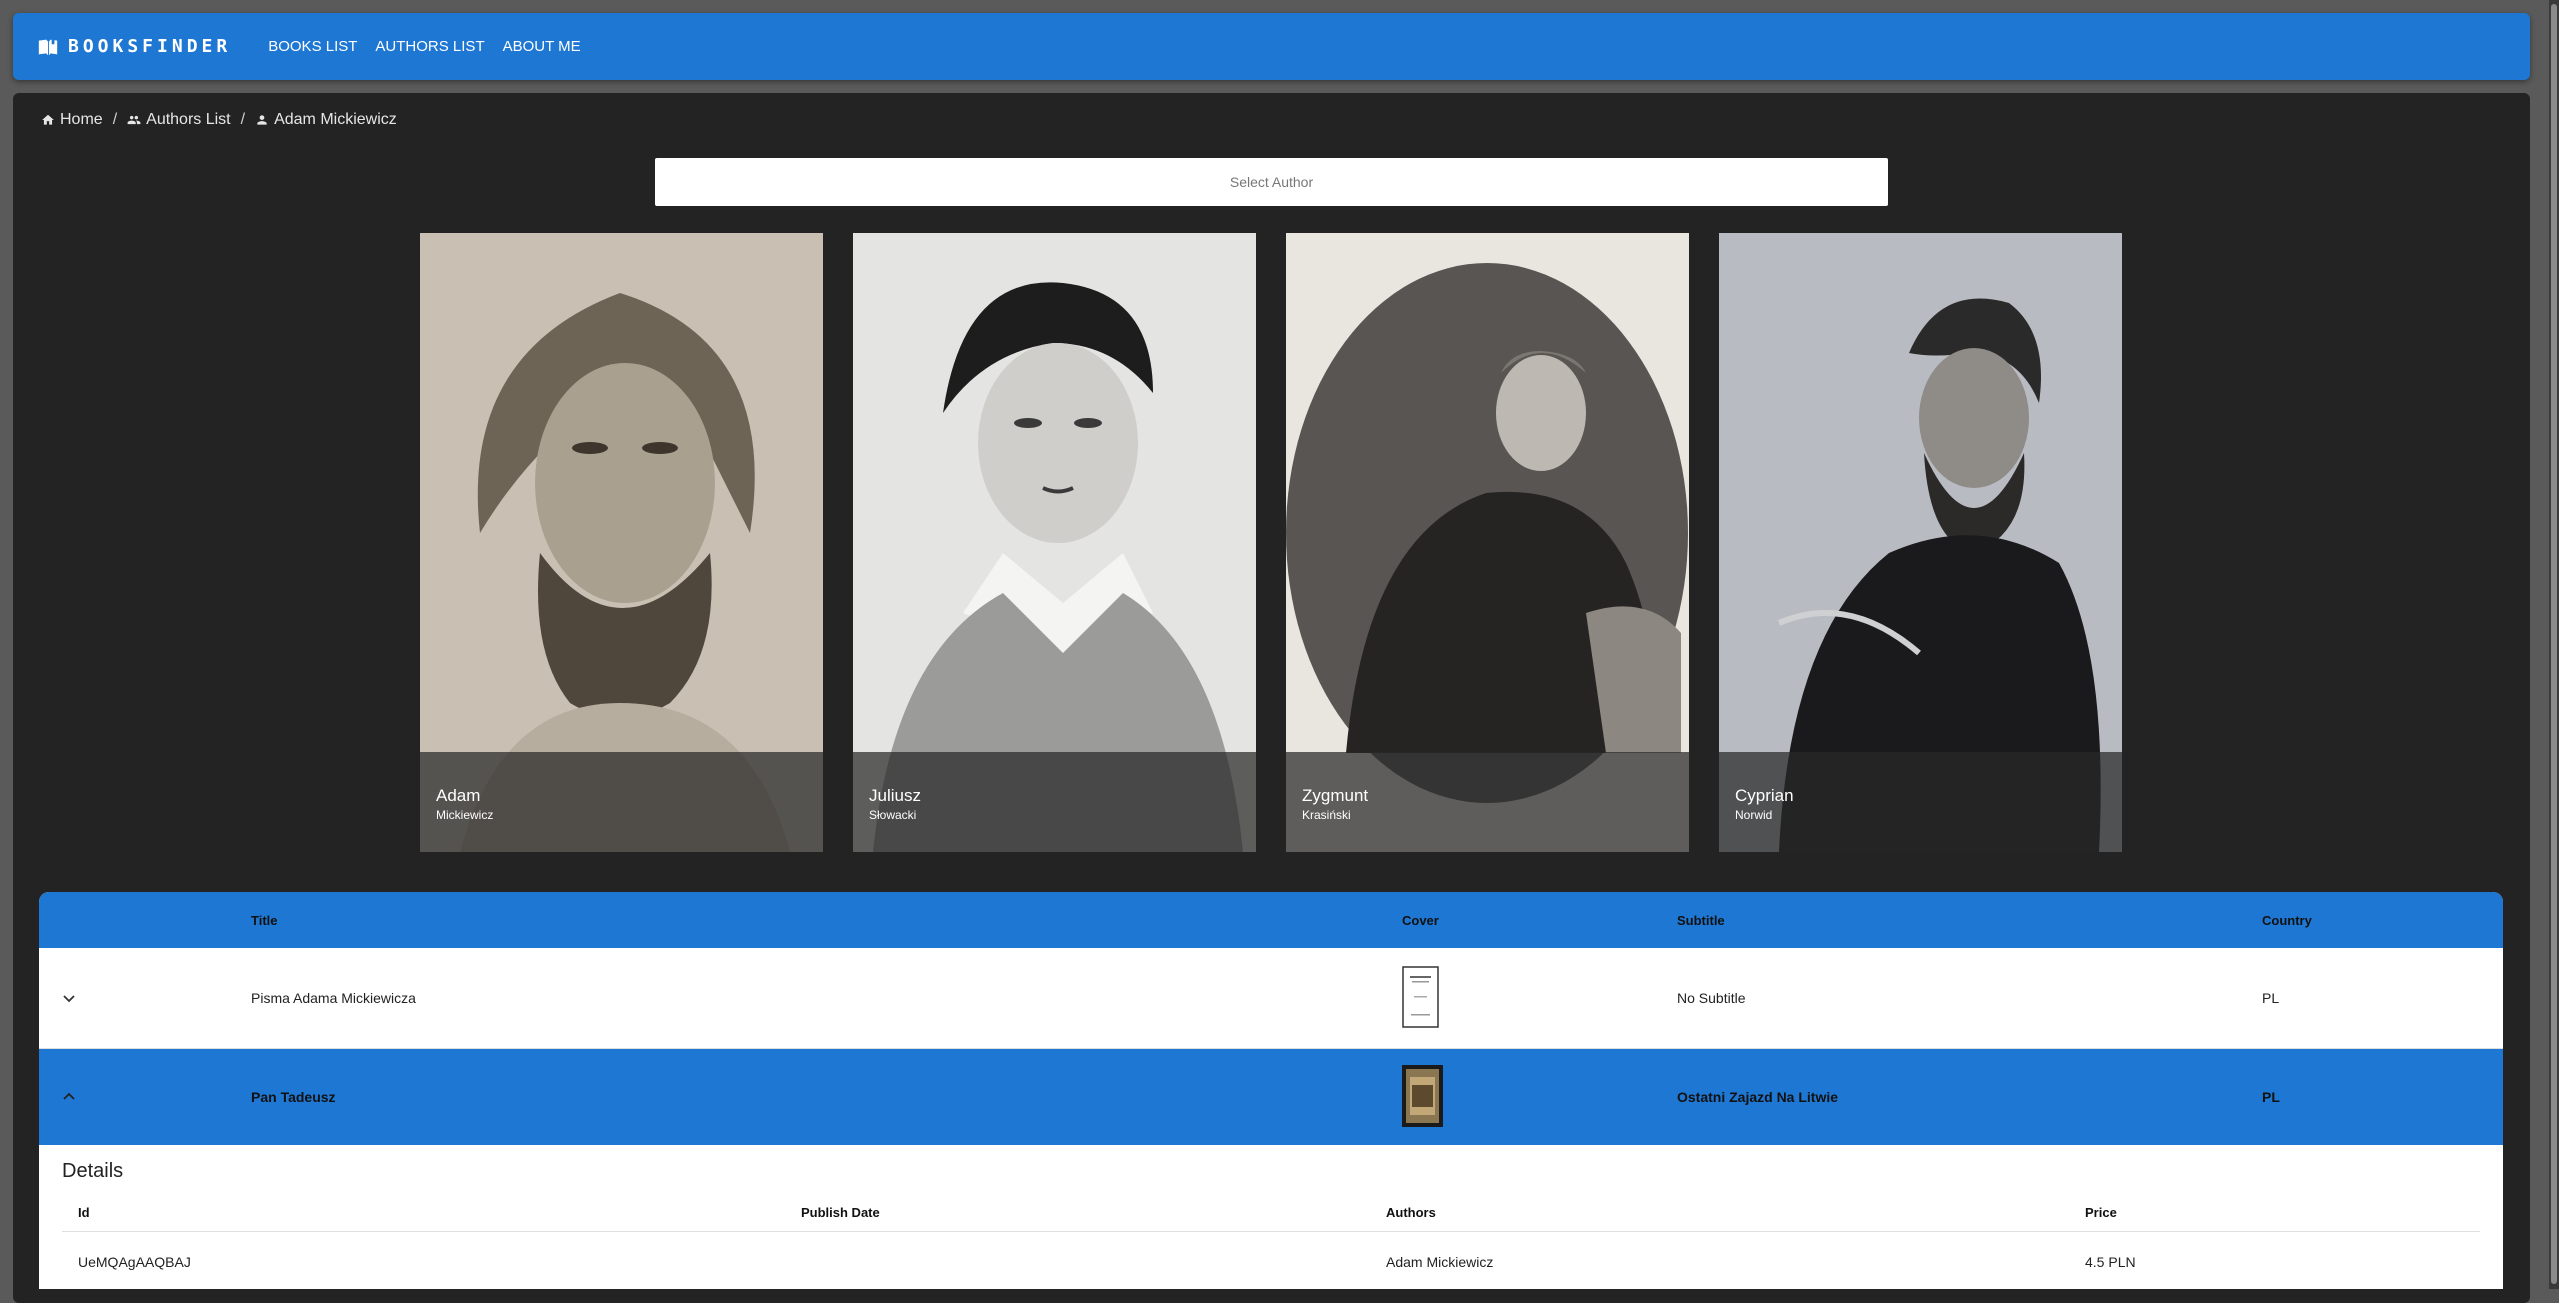 This screenshot has height=1303, width=2559. I want to click on table-row-selected: Pan Tadeusz Ostatni Zajazd Na Litwie PL, so click(1271, 1097).